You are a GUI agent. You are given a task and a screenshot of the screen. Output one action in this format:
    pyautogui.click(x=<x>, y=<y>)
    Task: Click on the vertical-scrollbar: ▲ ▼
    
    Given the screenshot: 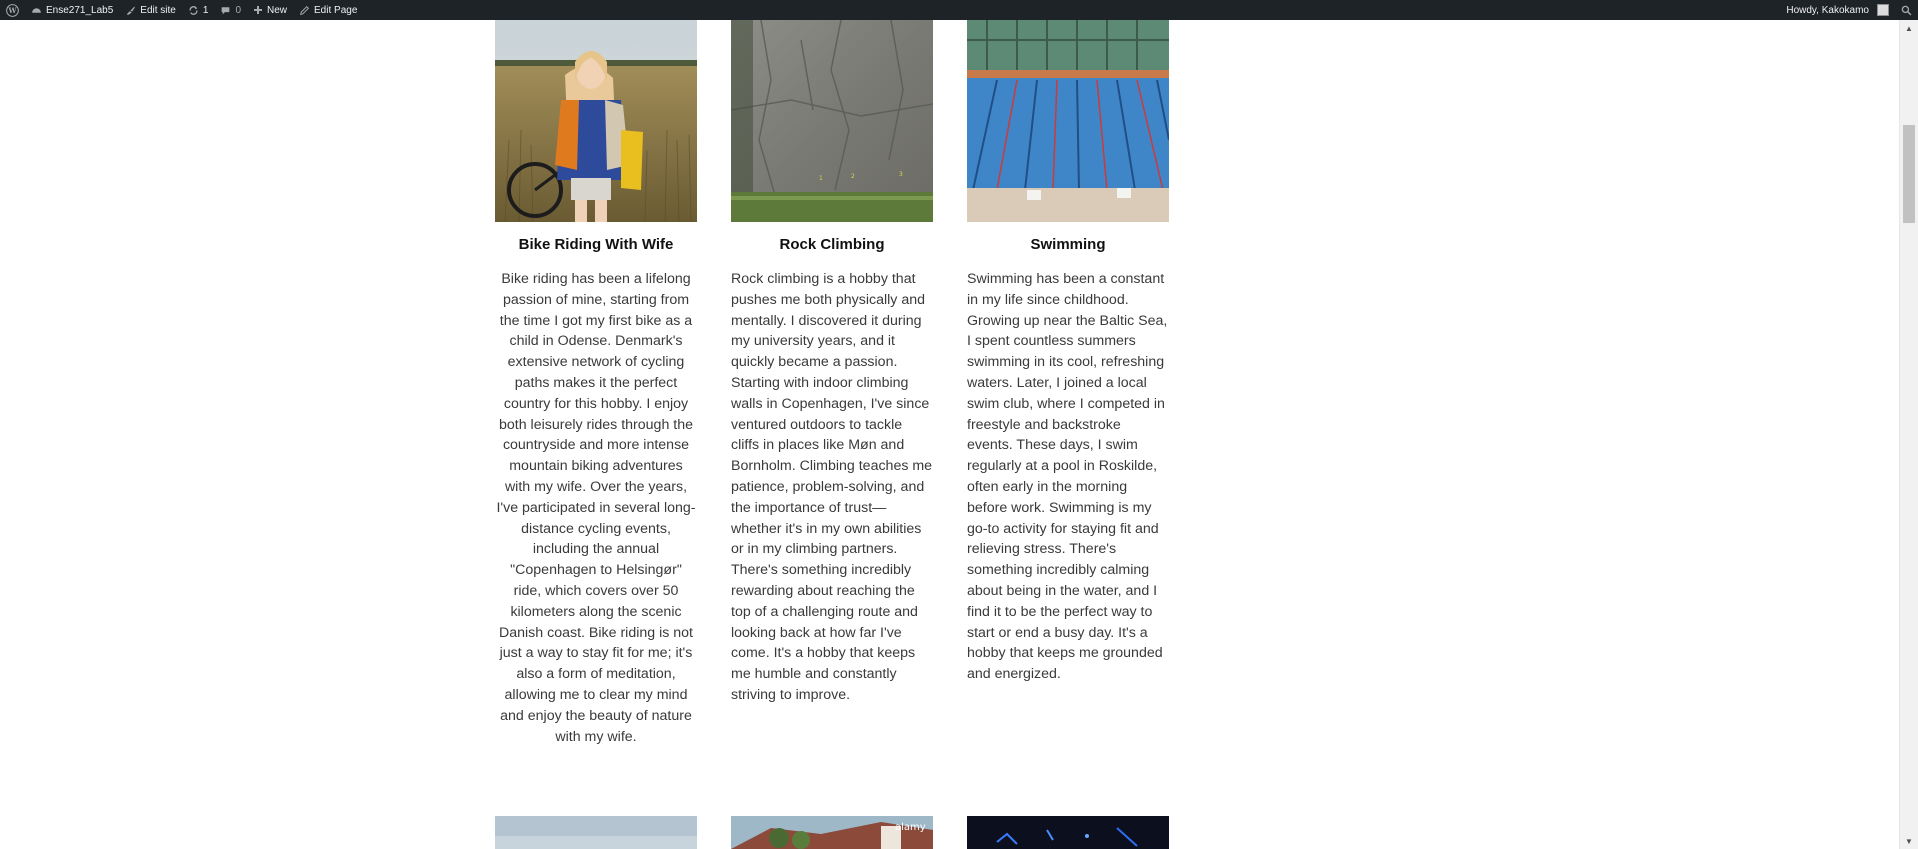 What is the action you would take?
    pyautogui.click(x=1908, y=434)
    